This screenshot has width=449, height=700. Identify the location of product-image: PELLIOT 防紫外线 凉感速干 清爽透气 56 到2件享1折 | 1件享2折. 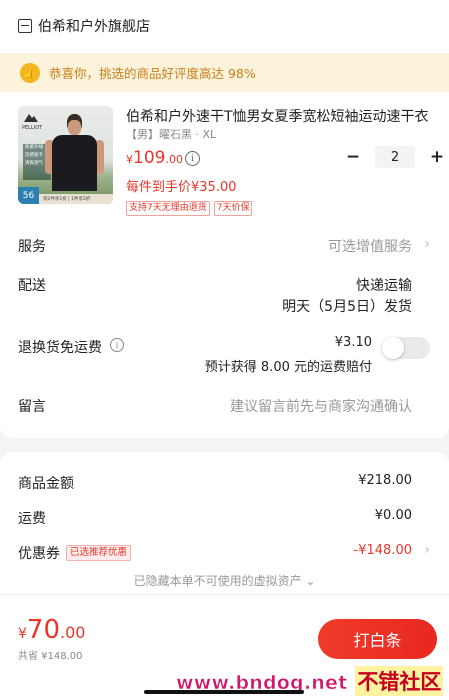
(65, 155).